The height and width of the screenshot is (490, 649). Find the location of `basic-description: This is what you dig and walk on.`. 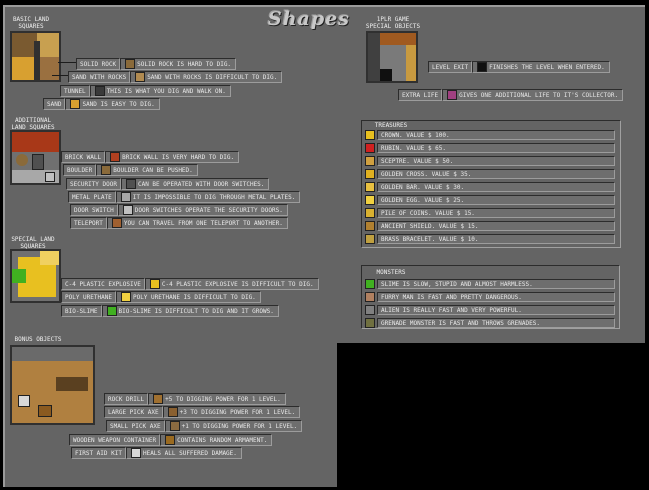

basic-description: This is what you dig and walk on. is located at coordinates (160, 91).